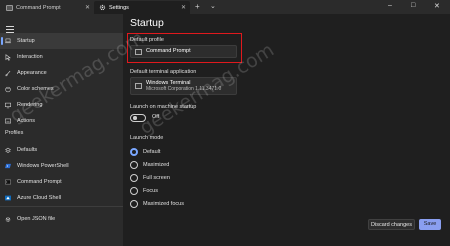 The height and width of the screenshot is (246, 450). What do you see at coordinates (61, 206) in the screenshot?
I see `sidebar-divider` at bounding box center [61, 206].